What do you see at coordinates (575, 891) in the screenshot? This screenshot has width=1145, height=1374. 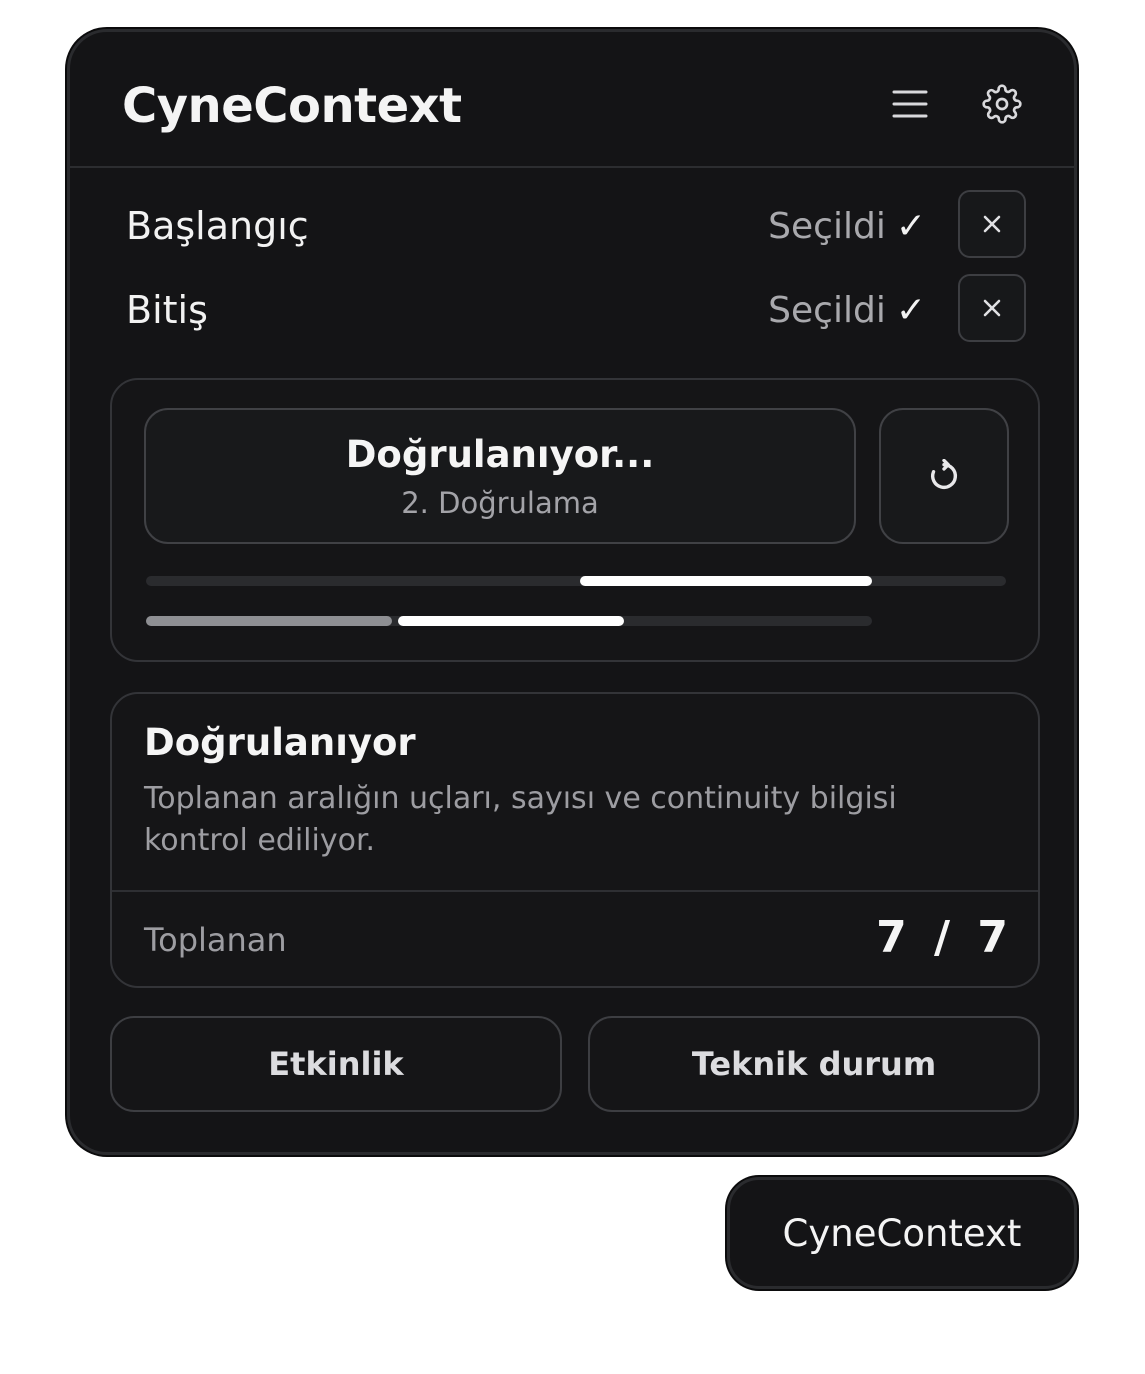 I see `info-divider` at bounding box center [575, 891].